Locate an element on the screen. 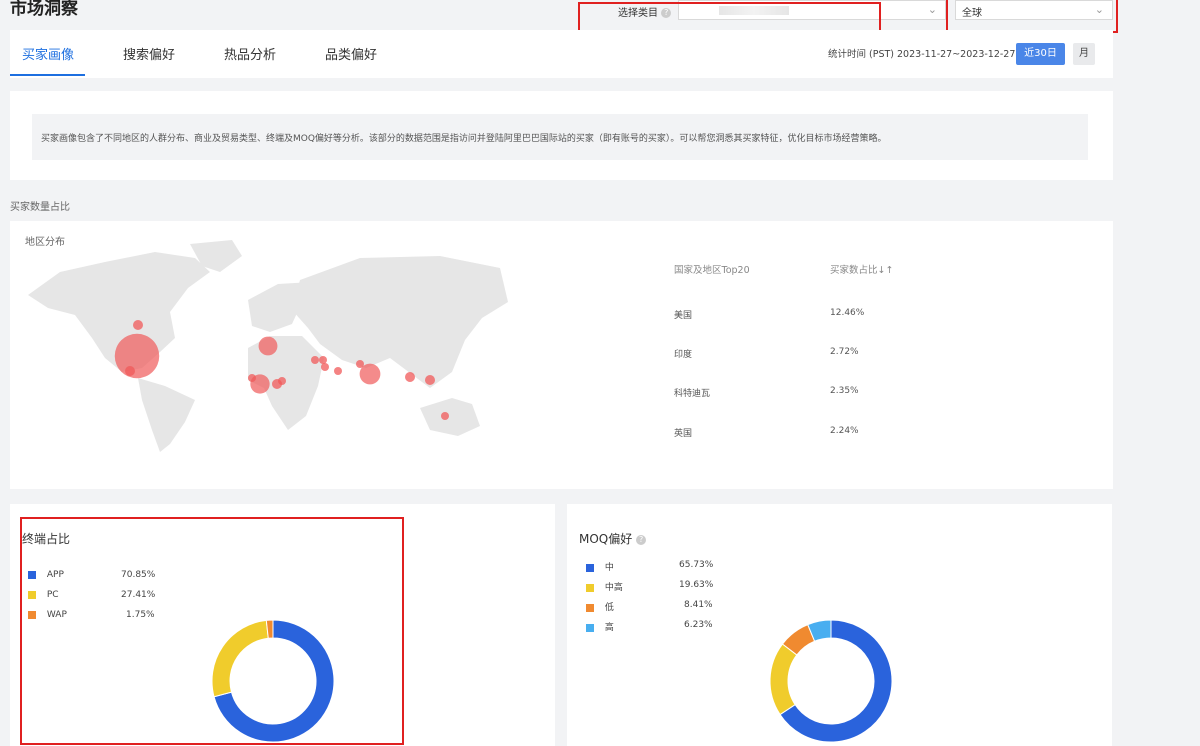  legend-item: WAP 1.75% is located at coordinates (93, 617).